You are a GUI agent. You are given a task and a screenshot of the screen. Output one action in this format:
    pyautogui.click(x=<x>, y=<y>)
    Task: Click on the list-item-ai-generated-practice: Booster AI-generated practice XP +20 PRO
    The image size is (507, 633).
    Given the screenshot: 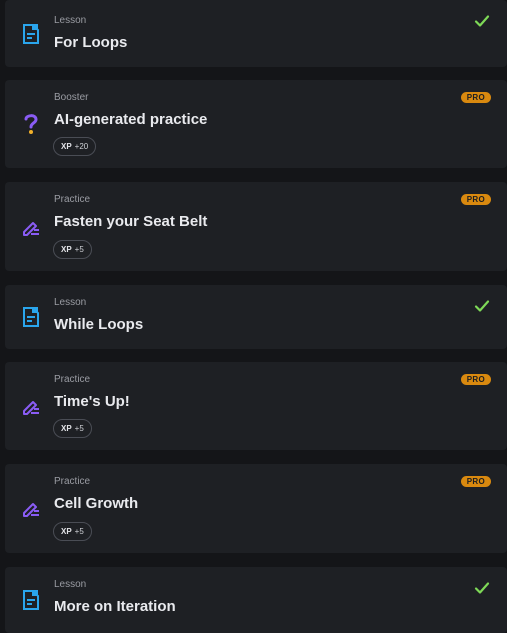 What is the action you would take?
    pyautogui.click(x=256, y=124)
    